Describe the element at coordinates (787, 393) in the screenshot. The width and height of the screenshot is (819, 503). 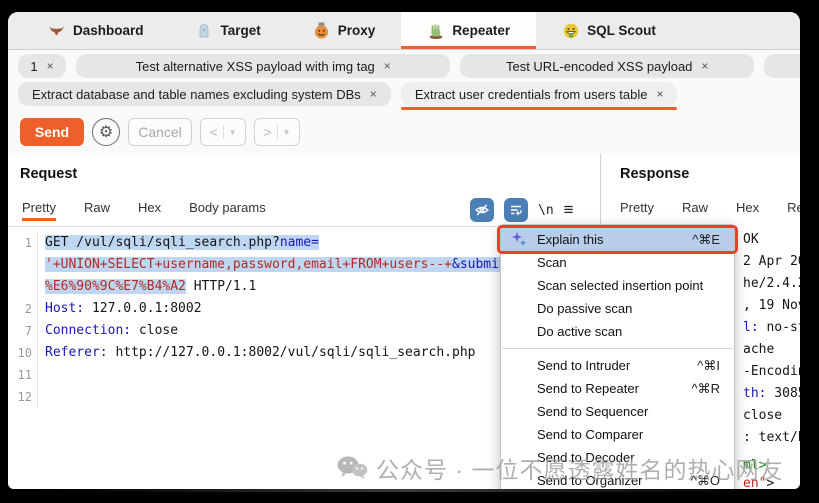
I see `code-segment: 30856` at that location.